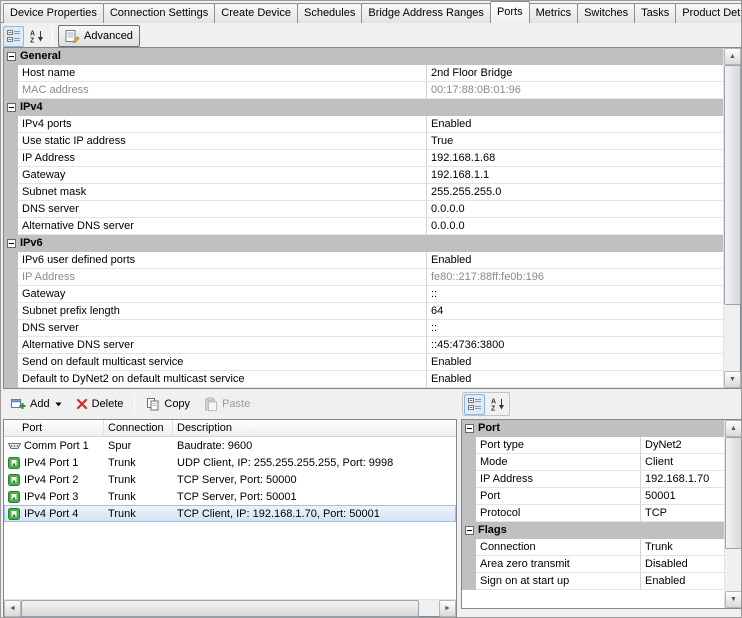 Image resolution: width=742 pixels, height=618 pixels. Describe the element at coordinates (227, 404) in the screenshot. I see `paste-port-button: Paste` at that location.